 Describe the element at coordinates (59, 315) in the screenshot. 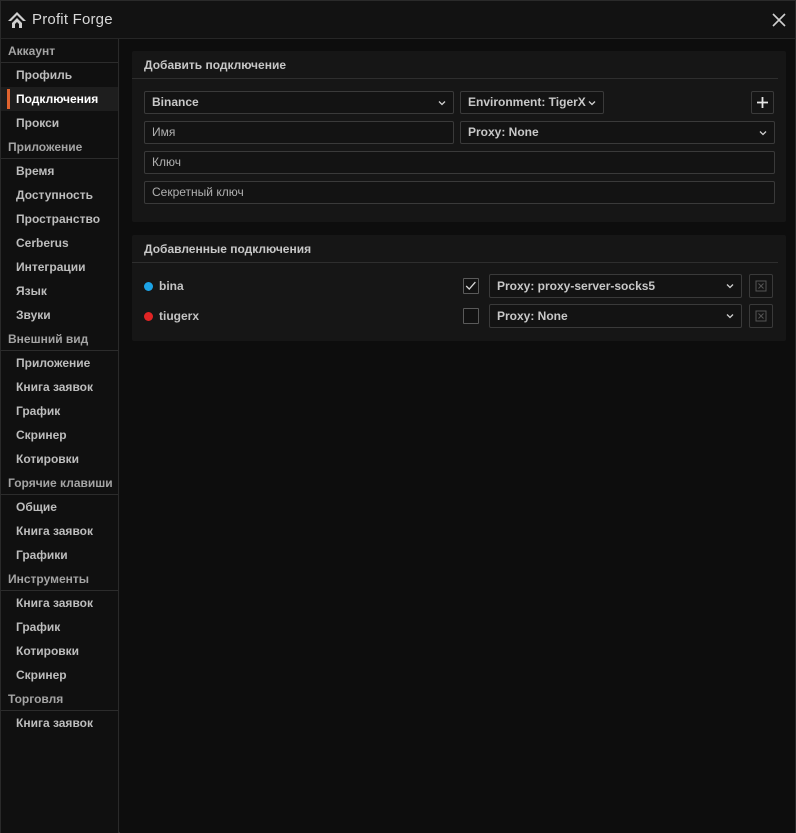

I see `sidebar-item: Звуки` at that location.